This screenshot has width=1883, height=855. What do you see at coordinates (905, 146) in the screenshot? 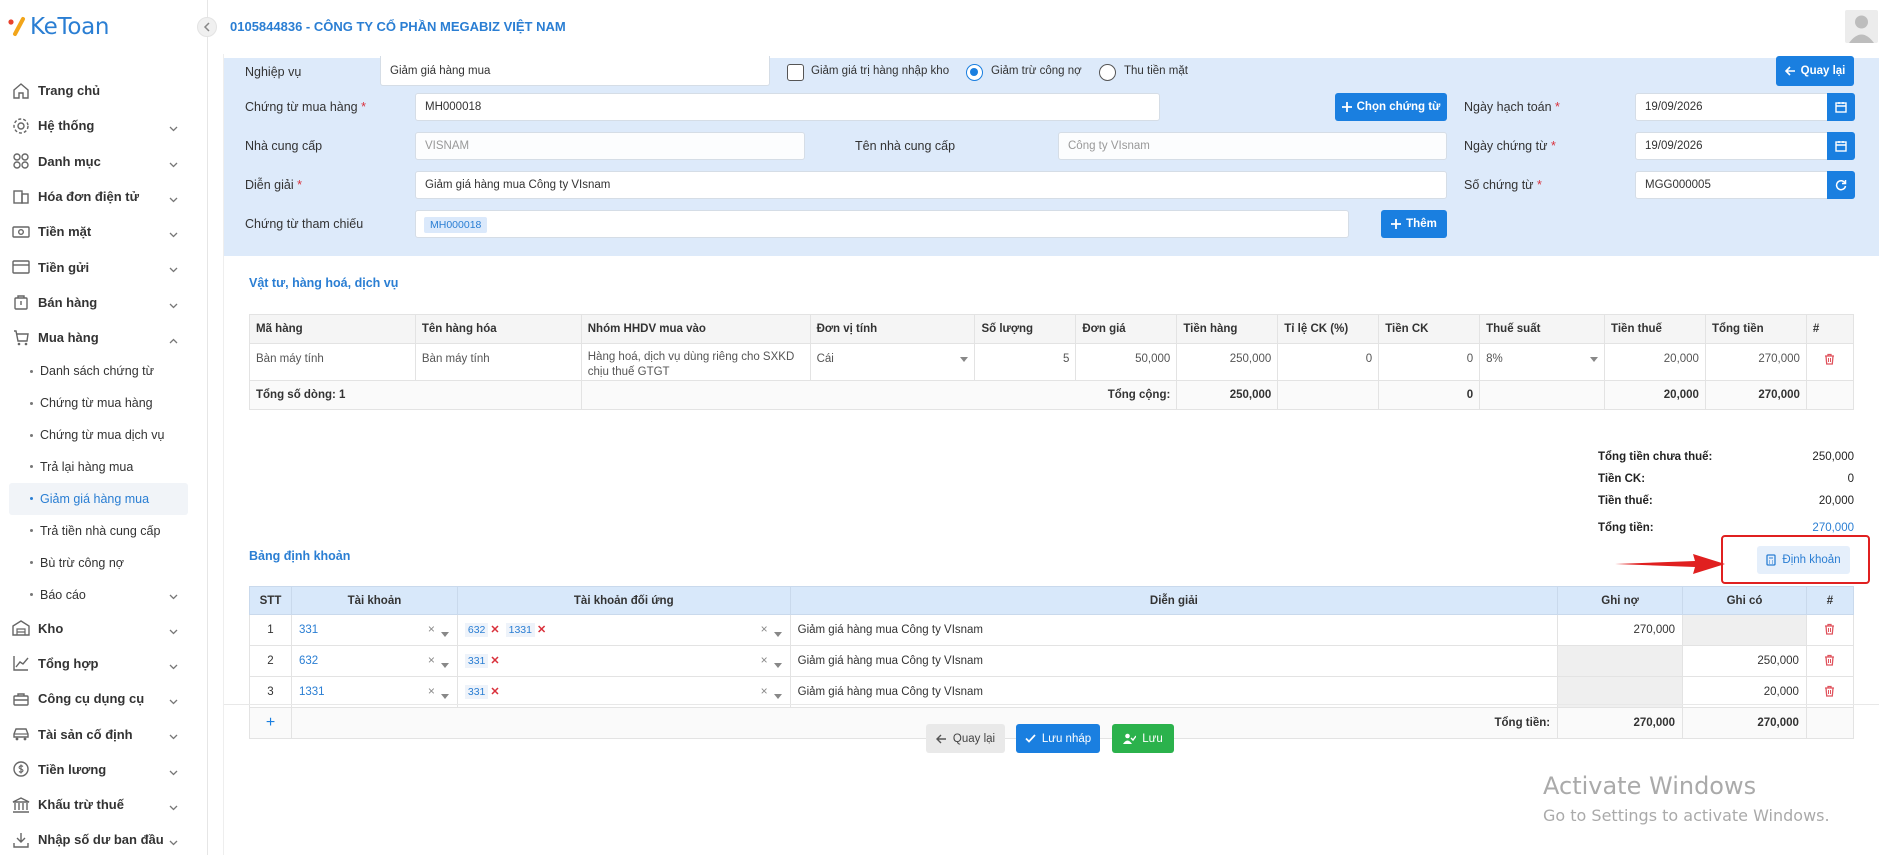
I see `ten-ncc-label: Tên nhà cung cấp` at bounding box center [905, 146].